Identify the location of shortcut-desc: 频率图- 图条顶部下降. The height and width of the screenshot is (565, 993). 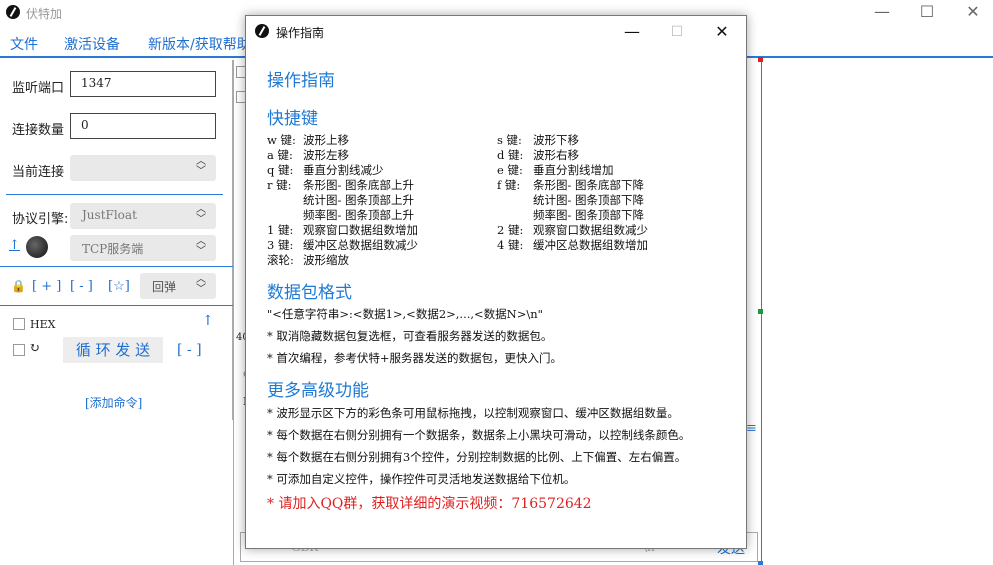
(589, 215).